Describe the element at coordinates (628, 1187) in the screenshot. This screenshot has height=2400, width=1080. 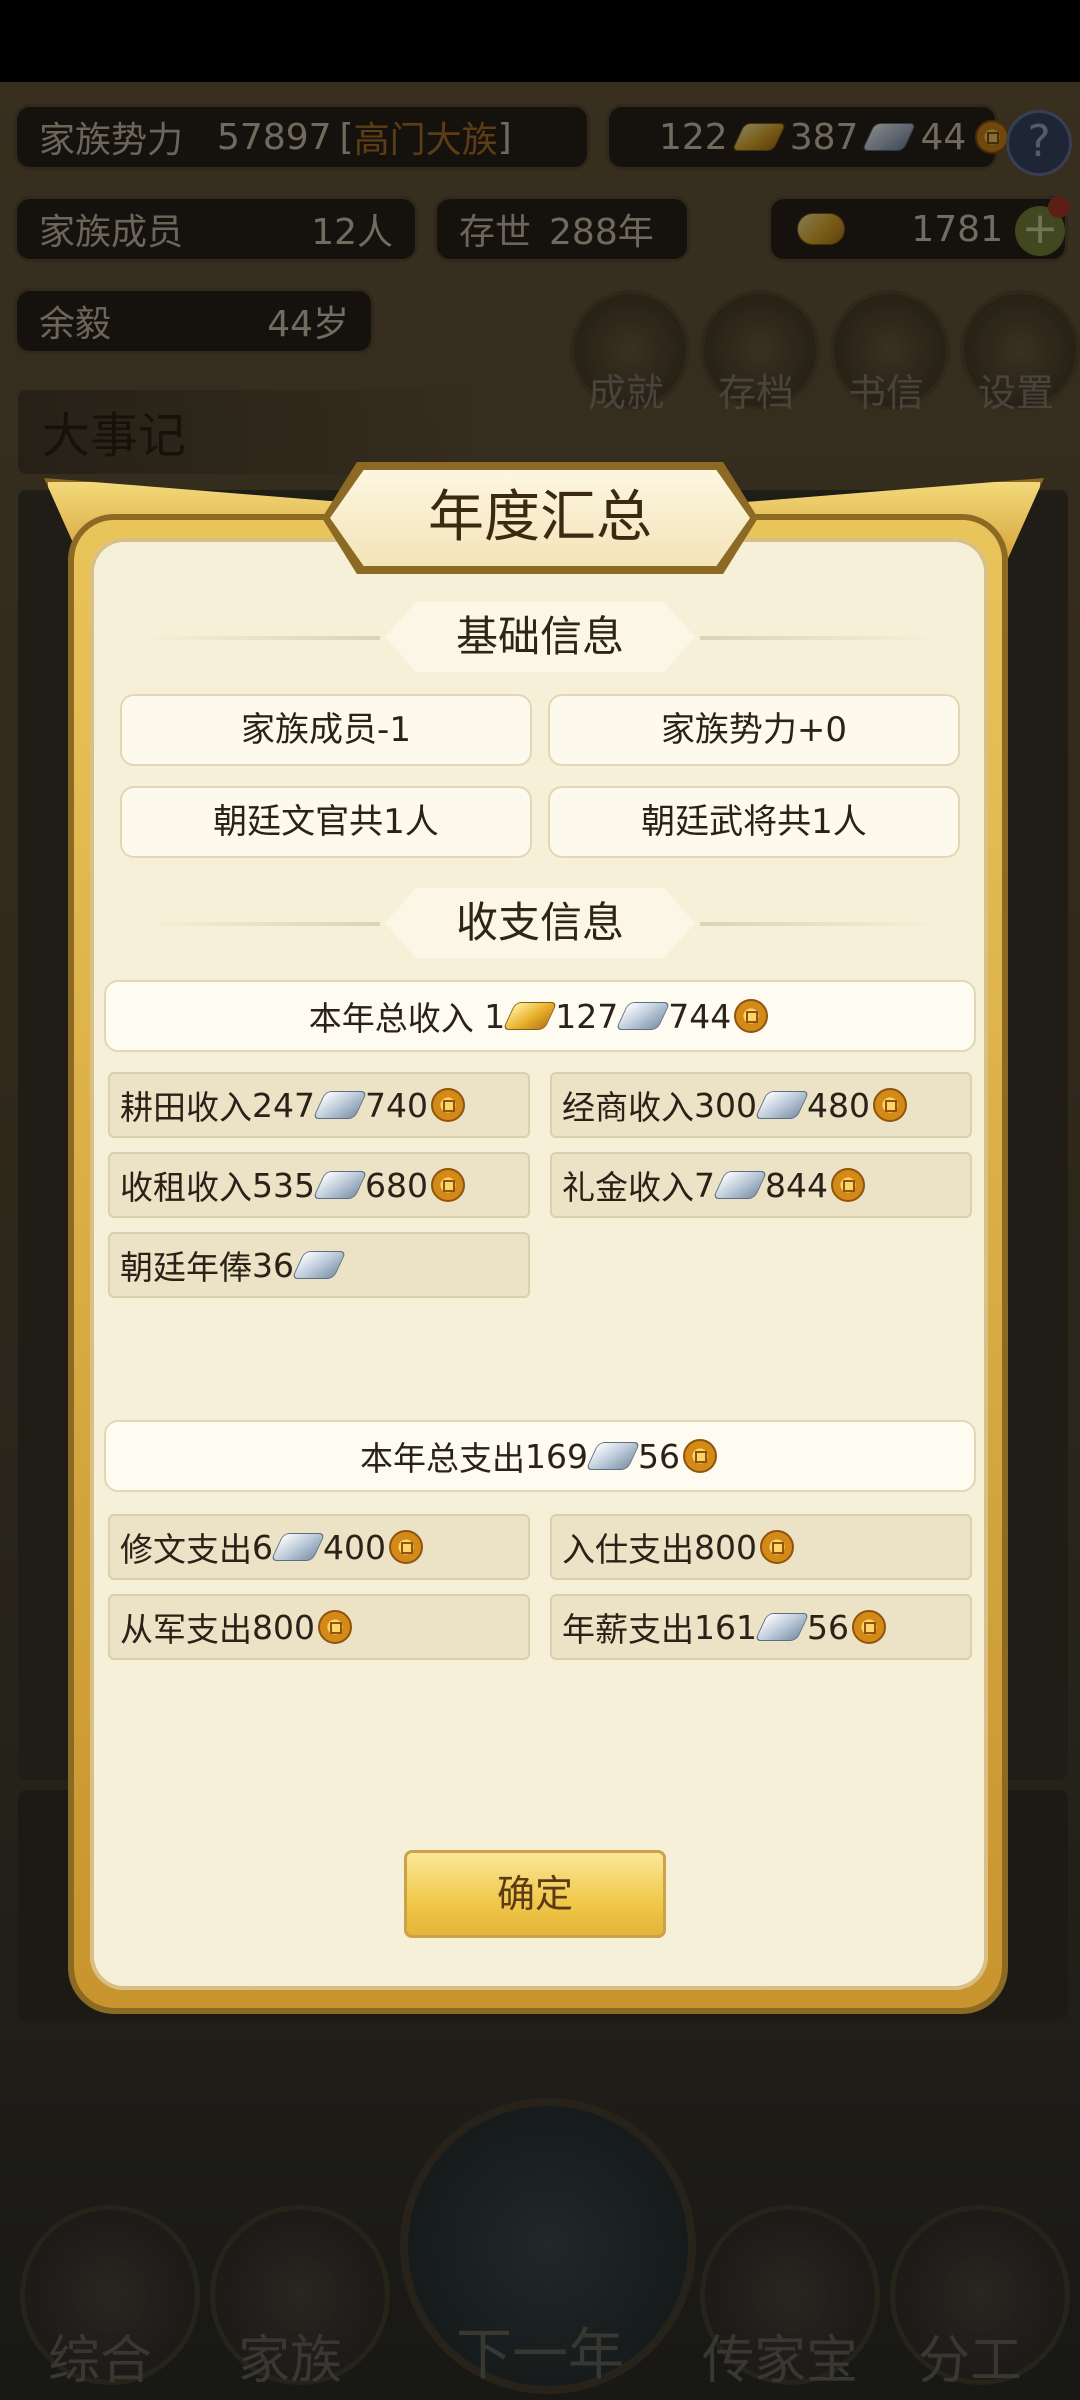
I see `income-item-label: 礼金收入` at that location.